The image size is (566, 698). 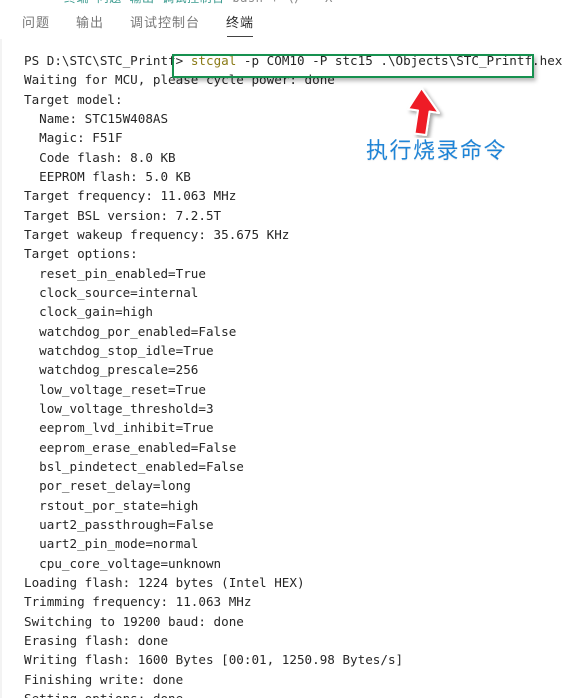 I want to click on terminal-command-token: stcgal, so click(x=213, y=60).